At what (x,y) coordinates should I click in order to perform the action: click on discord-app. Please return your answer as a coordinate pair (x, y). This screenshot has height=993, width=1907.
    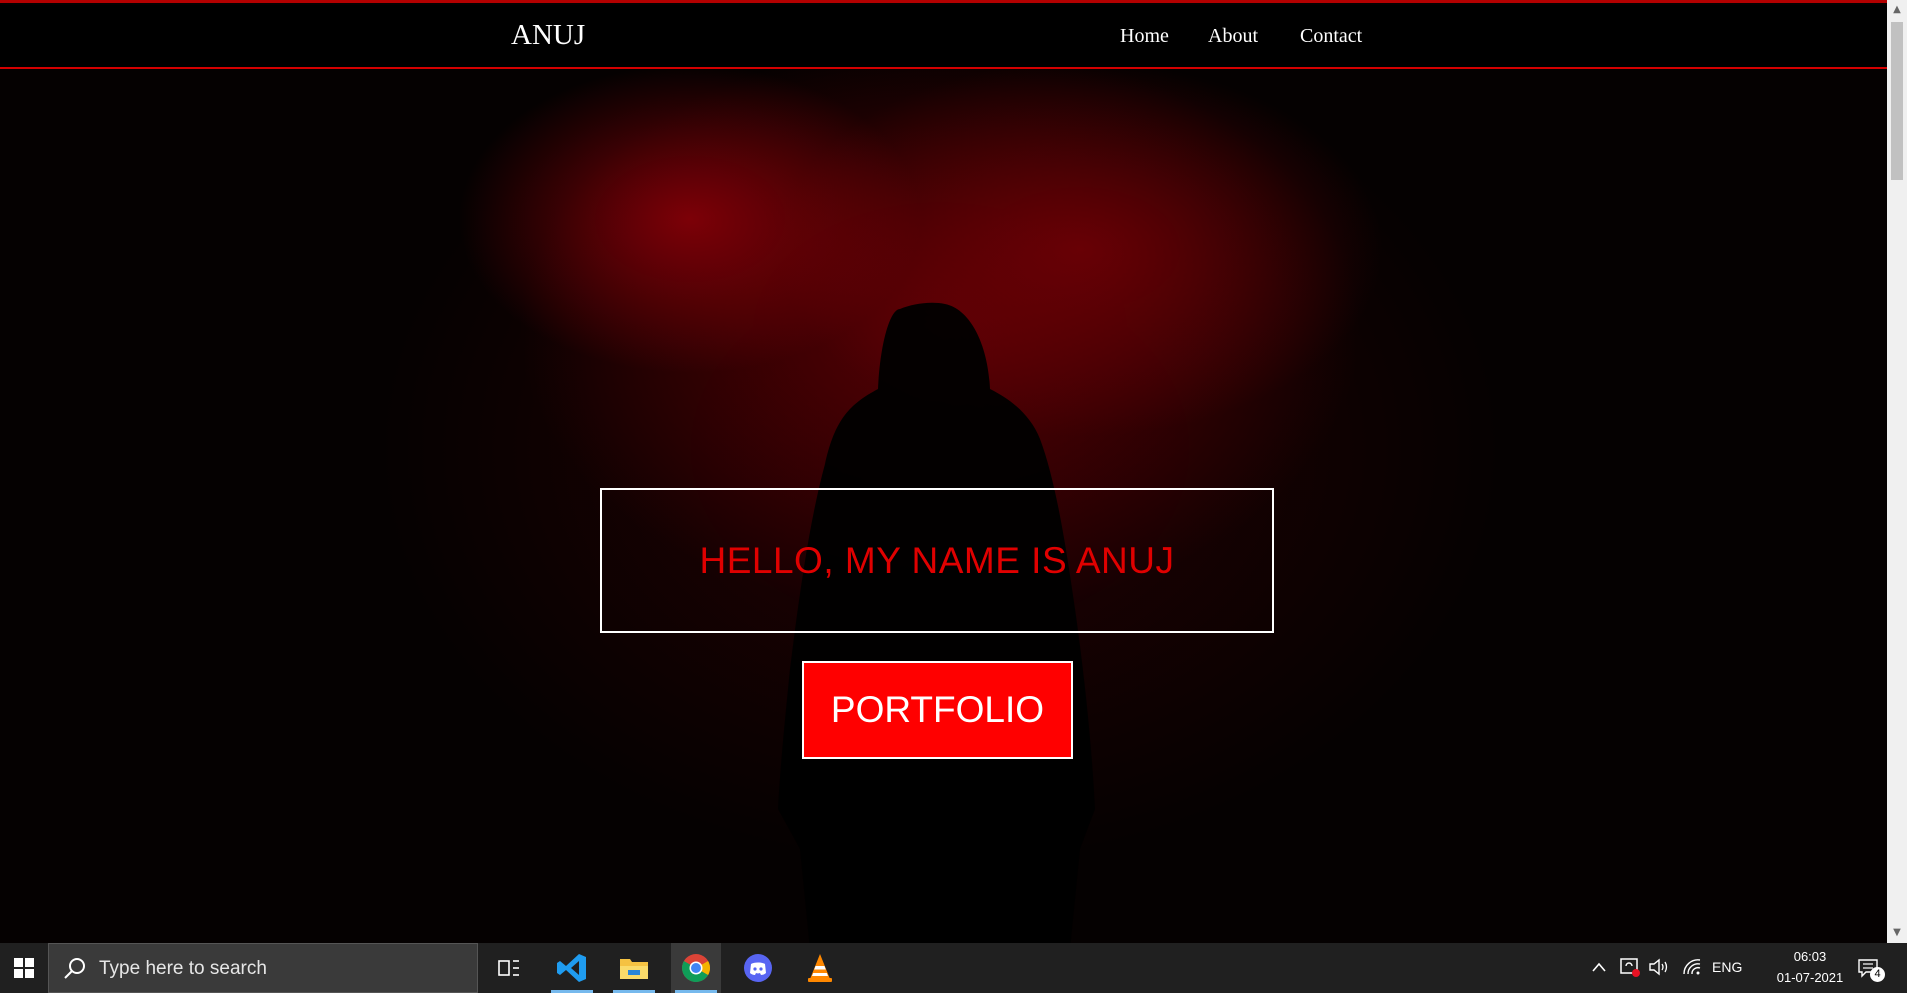
    Looking at the image, I should click on (758, 968).